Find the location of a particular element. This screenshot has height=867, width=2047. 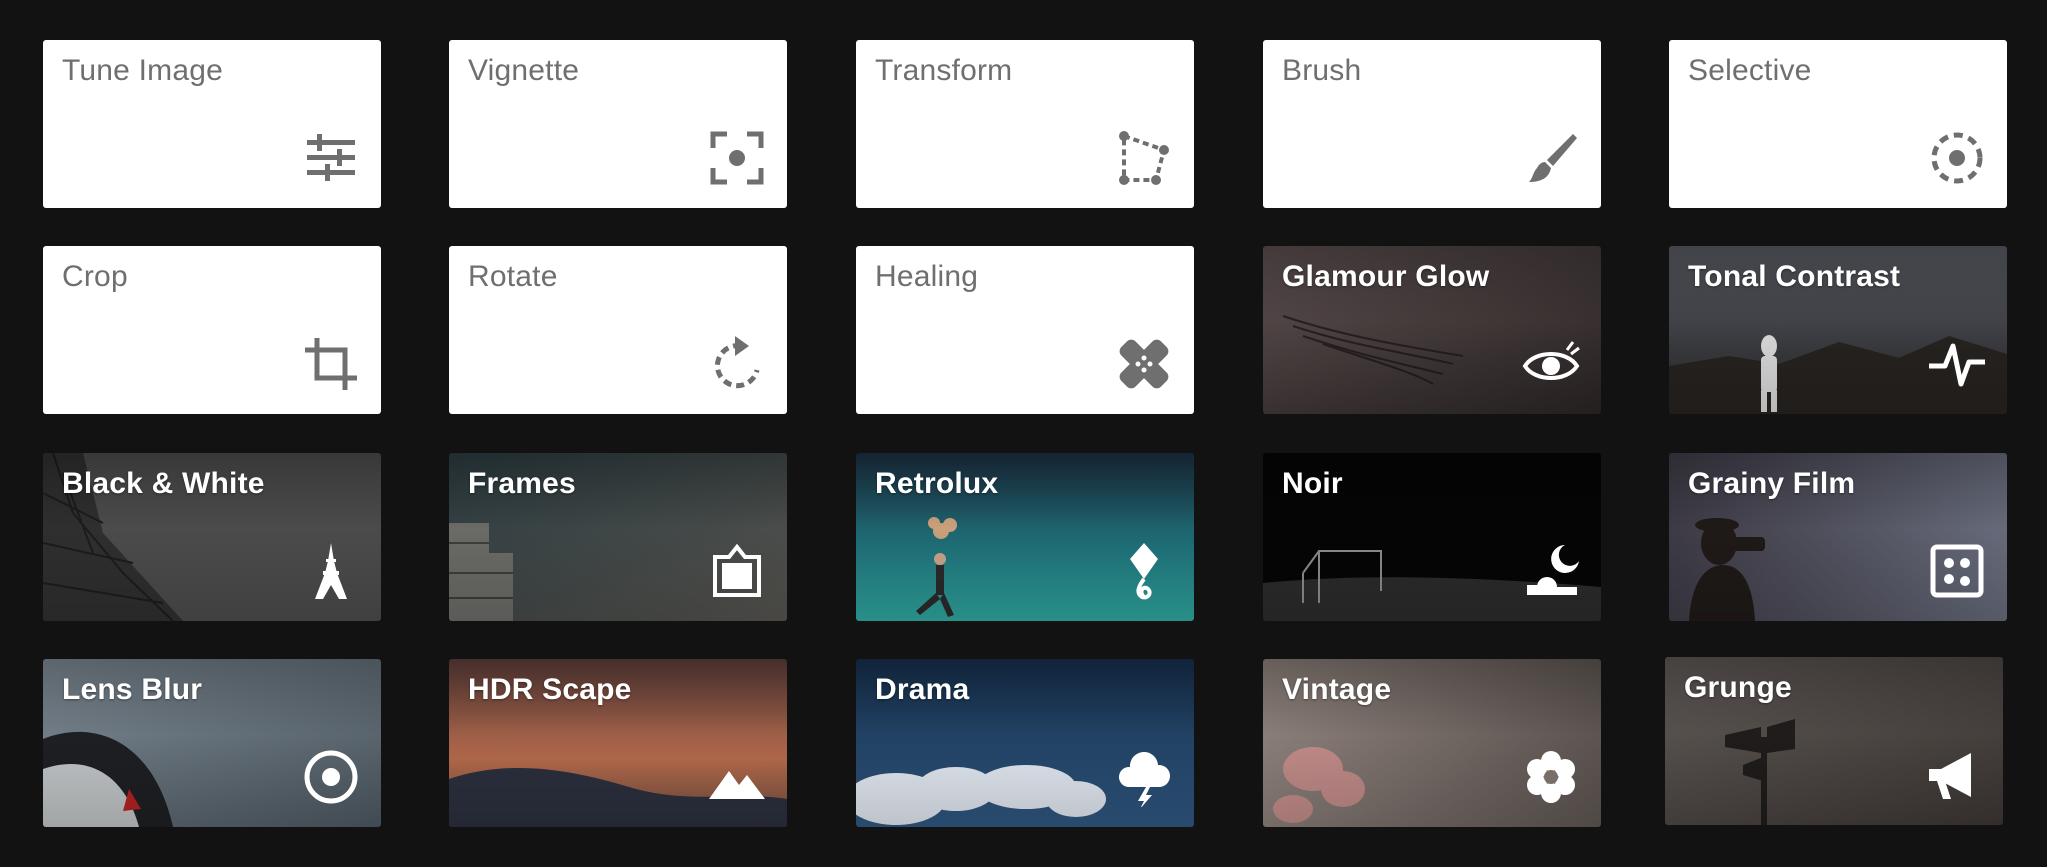

filter-frames: Frames is located at coordinates (618, 537).